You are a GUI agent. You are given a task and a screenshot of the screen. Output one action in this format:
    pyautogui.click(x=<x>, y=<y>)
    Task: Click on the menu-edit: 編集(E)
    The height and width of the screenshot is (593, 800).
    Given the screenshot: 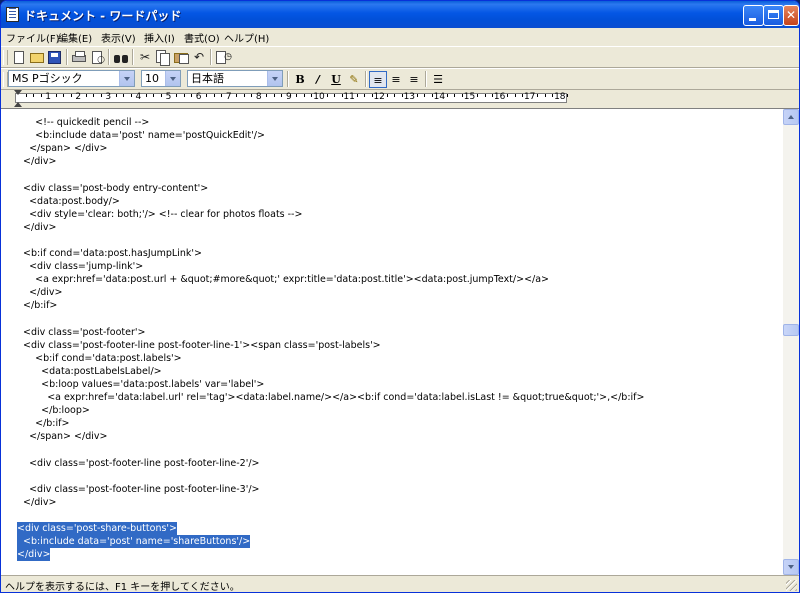 What is the action you would take?
    pyautogui.click(x=75, y=37)
    